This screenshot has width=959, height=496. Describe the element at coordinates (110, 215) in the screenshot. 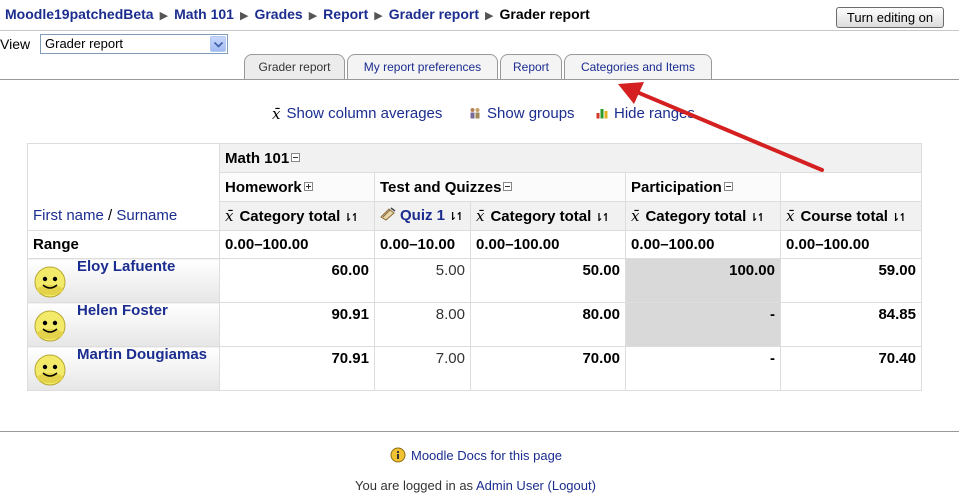

I see `name-header-slash: /` at that location.